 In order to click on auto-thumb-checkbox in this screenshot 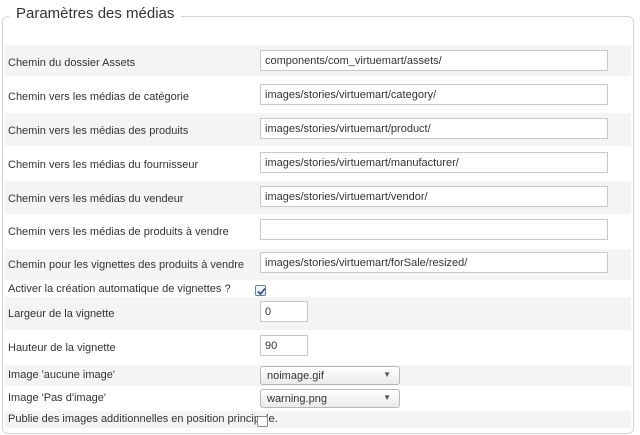, I will do `click(260, 290)`.